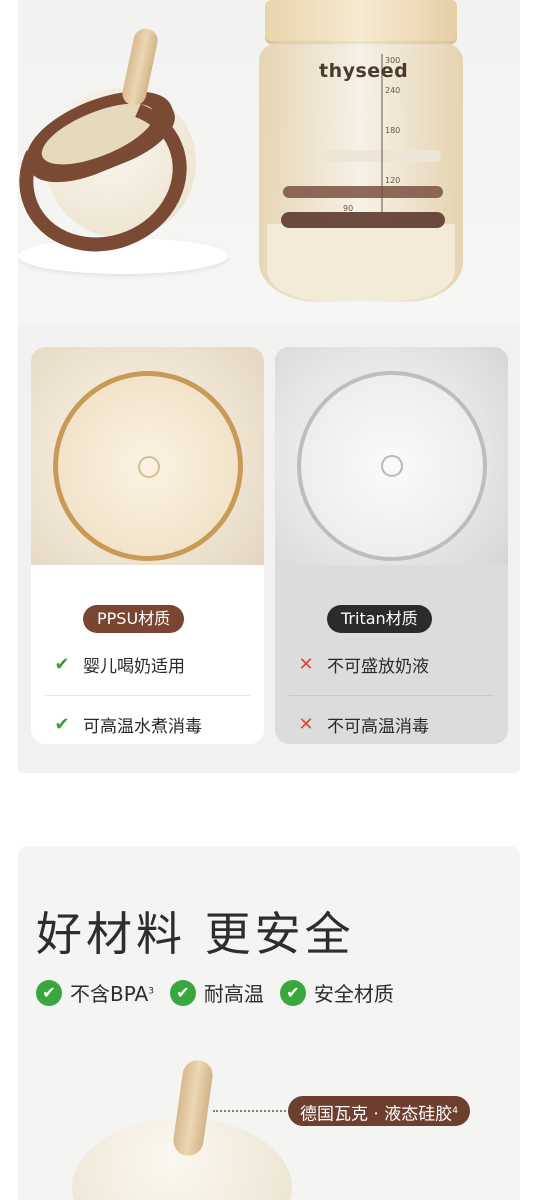  I want to click on ppsu-feature-row: ✔ 可高温水煮消毒, so click(147, 724).